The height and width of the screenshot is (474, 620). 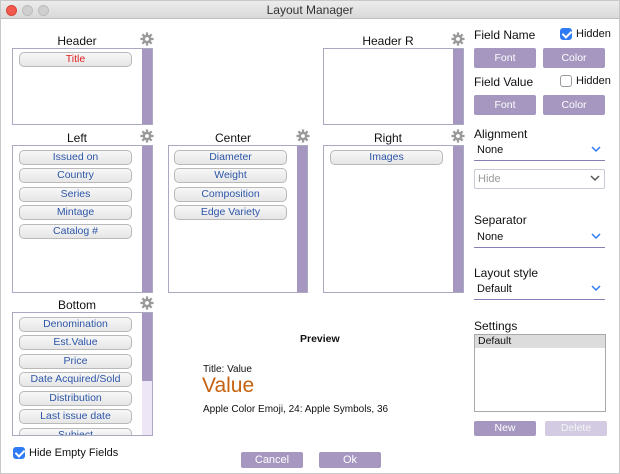 What do you see at coordinates (490, 150) in the screenshot?
I see `alignment-value: None` at bounding box center [490, 150].